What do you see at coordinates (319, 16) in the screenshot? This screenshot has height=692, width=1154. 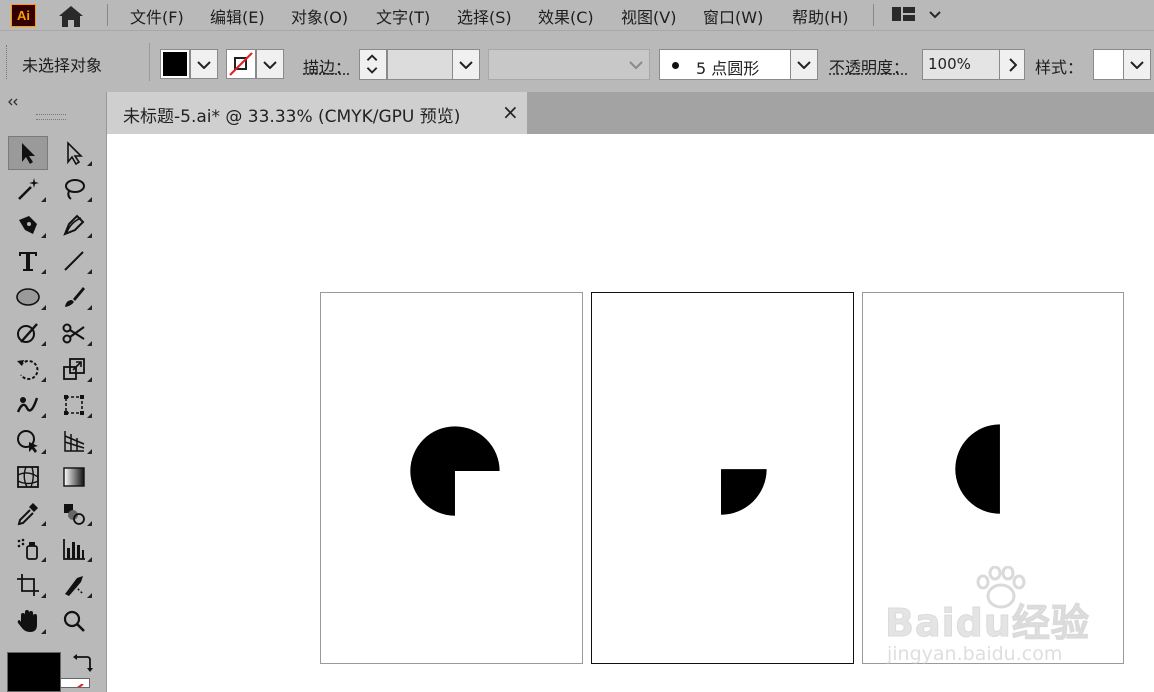 I see `menu-object: 对象(O)` at bounding box center [319, 16].